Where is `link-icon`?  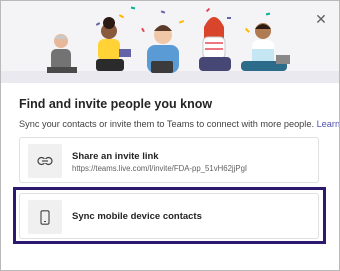 link-icon is located at coordinates (45, 161).